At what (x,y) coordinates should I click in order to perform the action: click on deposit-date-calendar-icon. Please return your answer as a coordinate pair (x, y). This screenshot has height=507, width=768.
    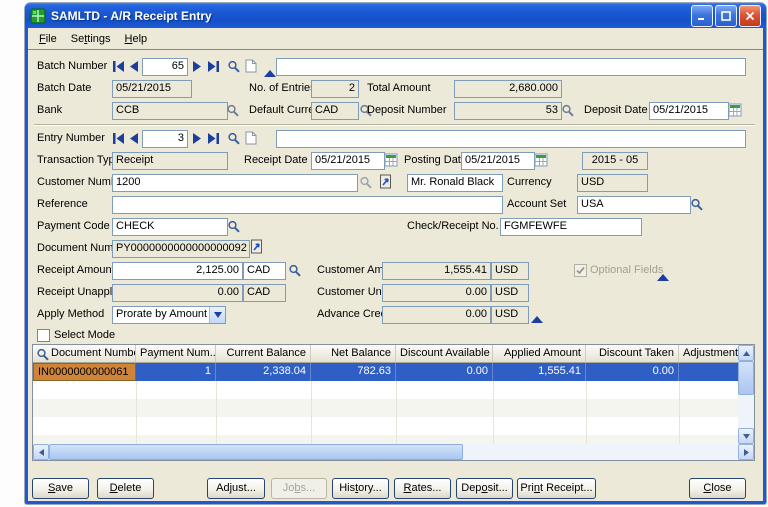
    Looking at the image, I should click on (735, 110).